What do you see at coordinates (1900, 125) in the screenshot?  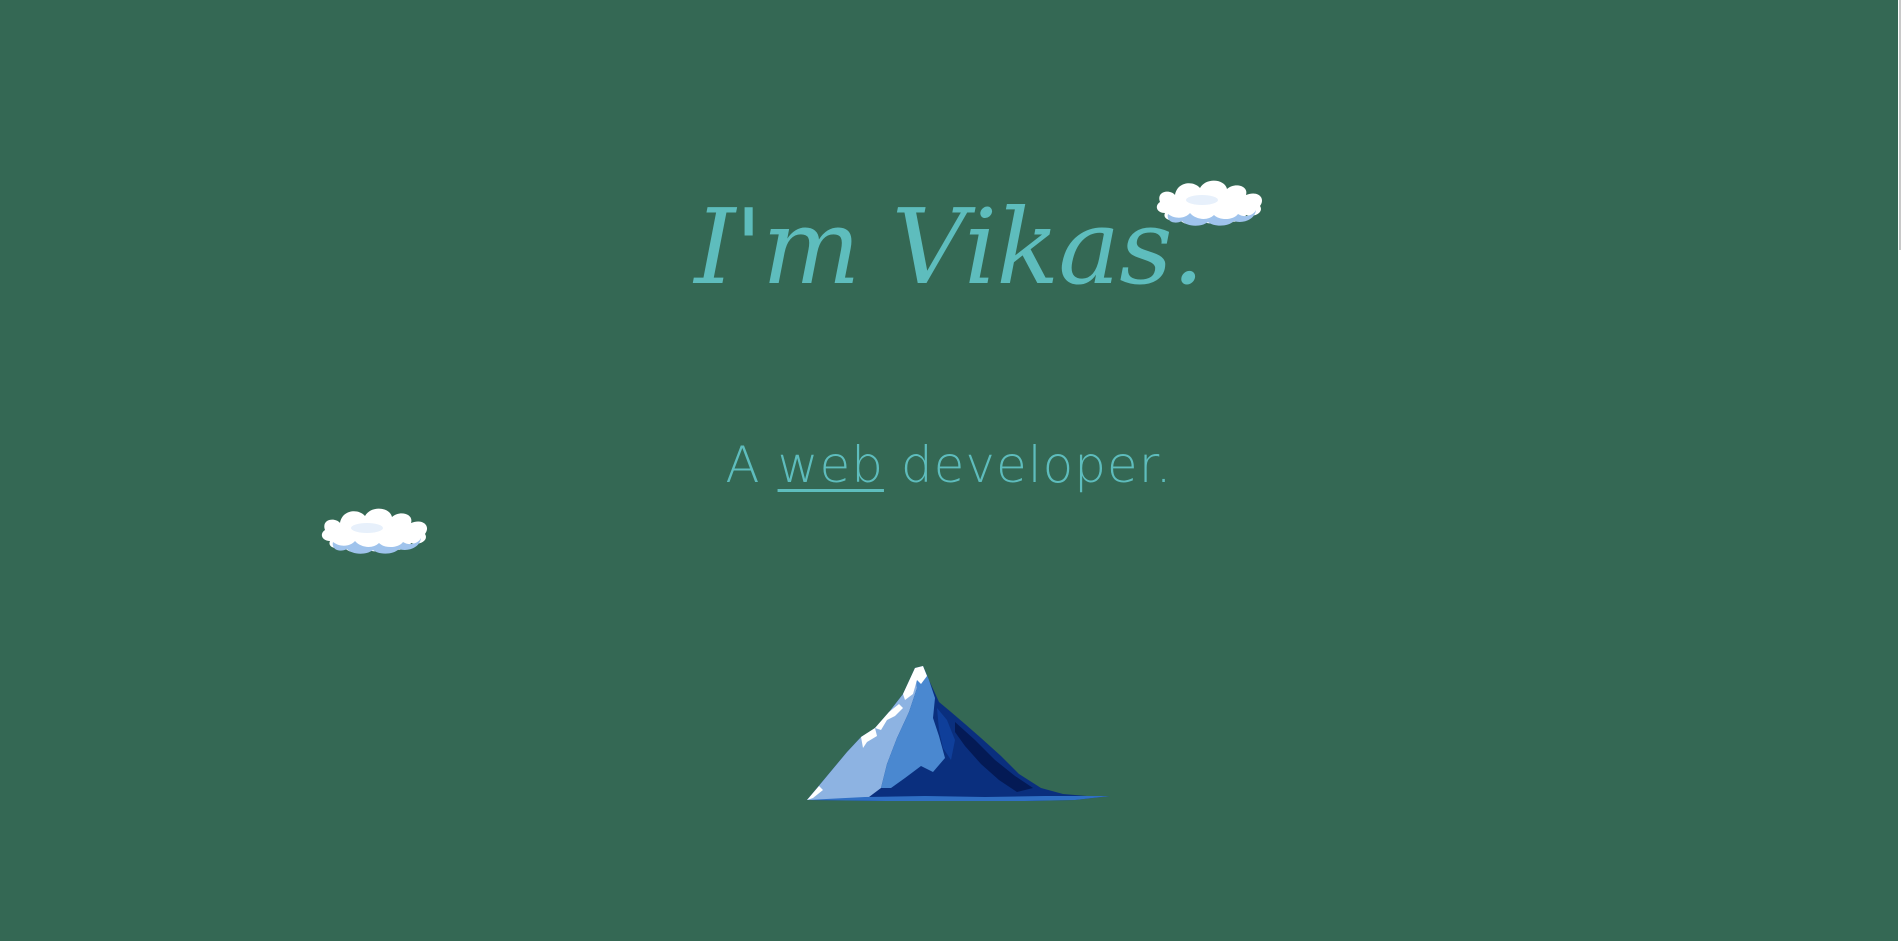 I see `scrollbar-thumb` at bounding box center [1900, 125].